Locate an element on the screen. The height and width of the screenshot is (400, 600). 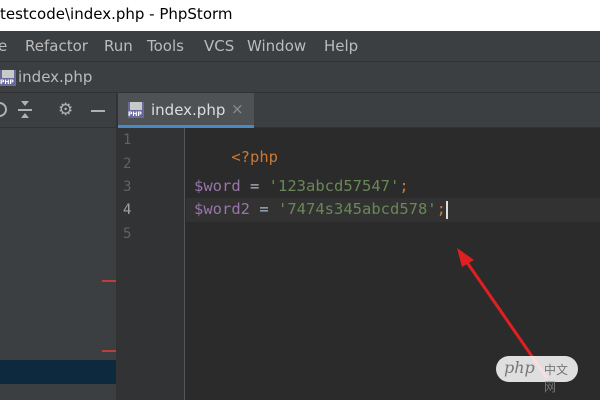
line-number: 5 is located at coordinates (127, 234).